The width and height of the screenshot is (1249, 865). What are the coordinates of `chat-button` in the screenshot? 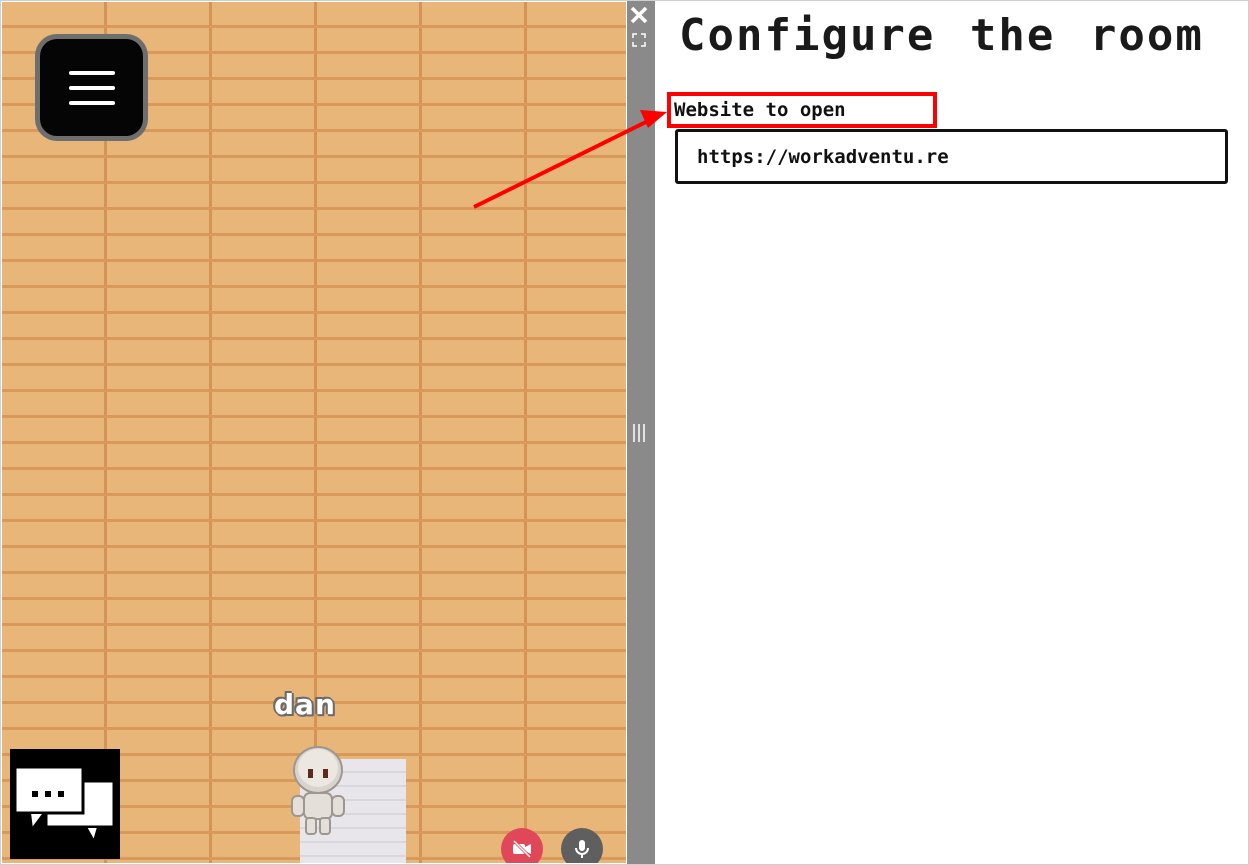 It's located at (65, 804).